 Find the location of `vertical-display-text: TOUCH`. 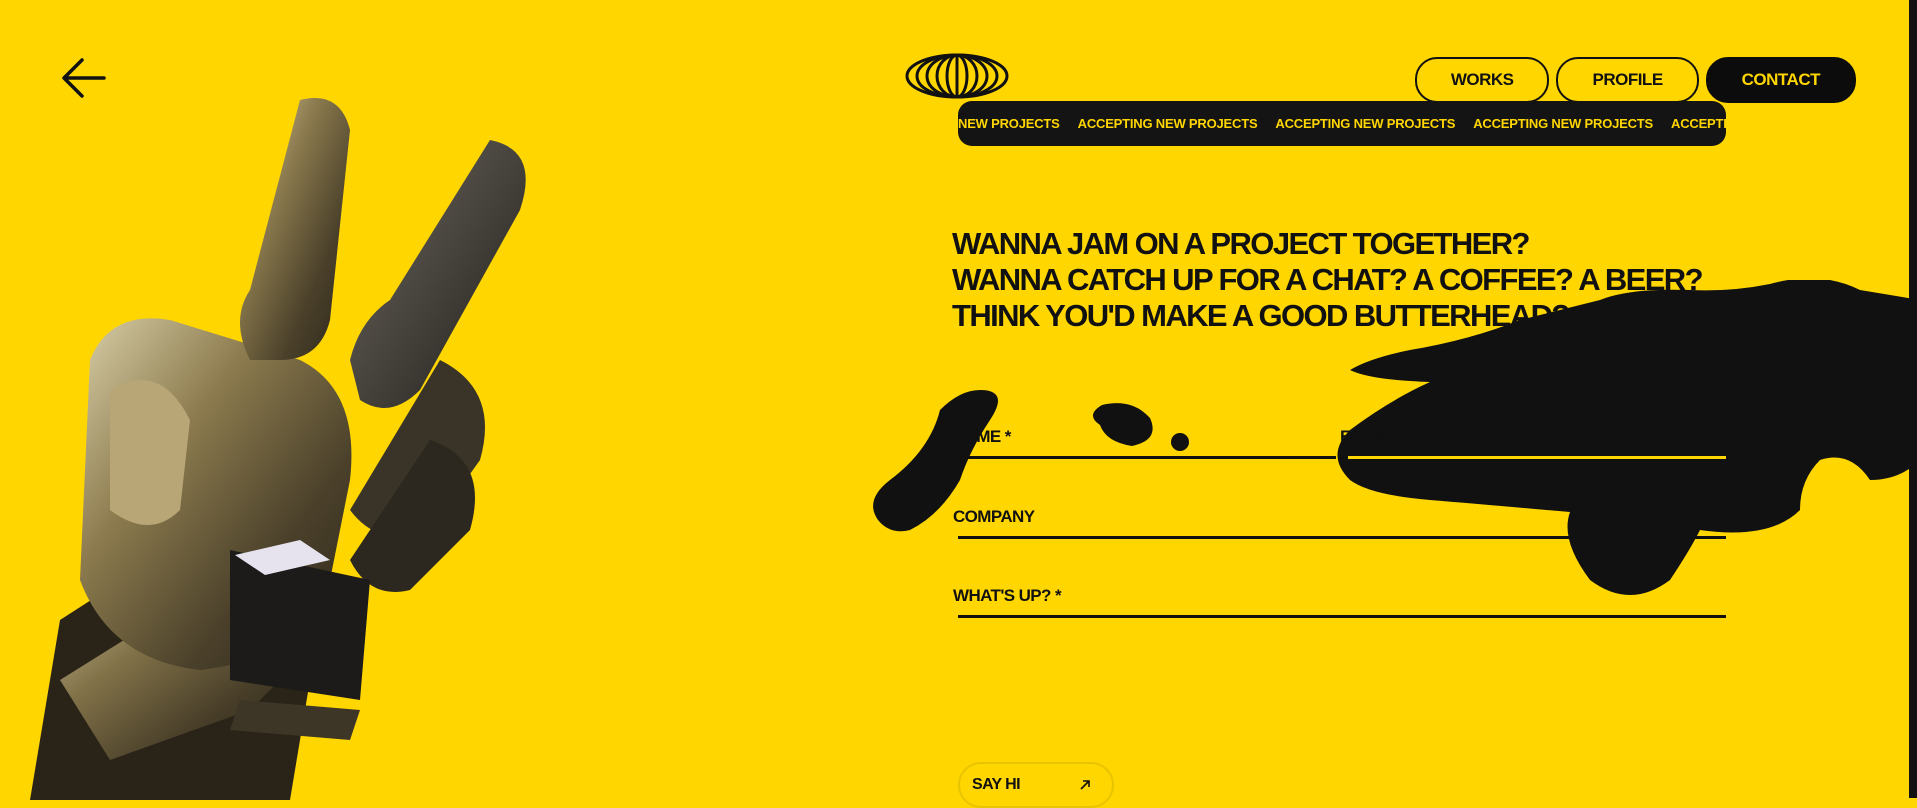

vertical-display-text: TOUCH is located at coordinates (563, 412).